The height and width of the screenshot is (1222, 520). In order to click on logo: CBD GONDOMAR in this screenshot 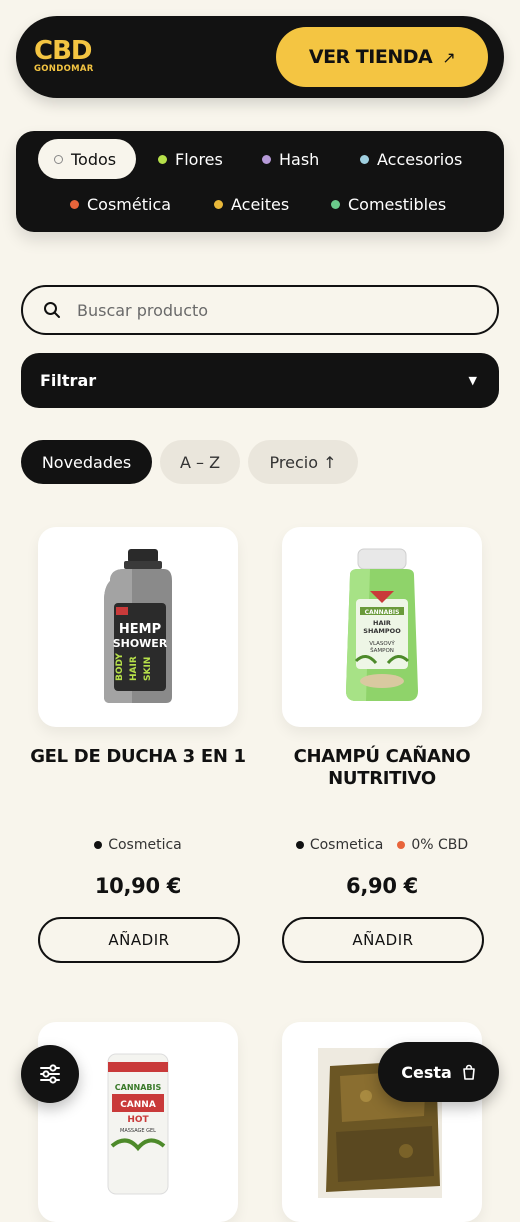, I will do `click(64, 58)`.